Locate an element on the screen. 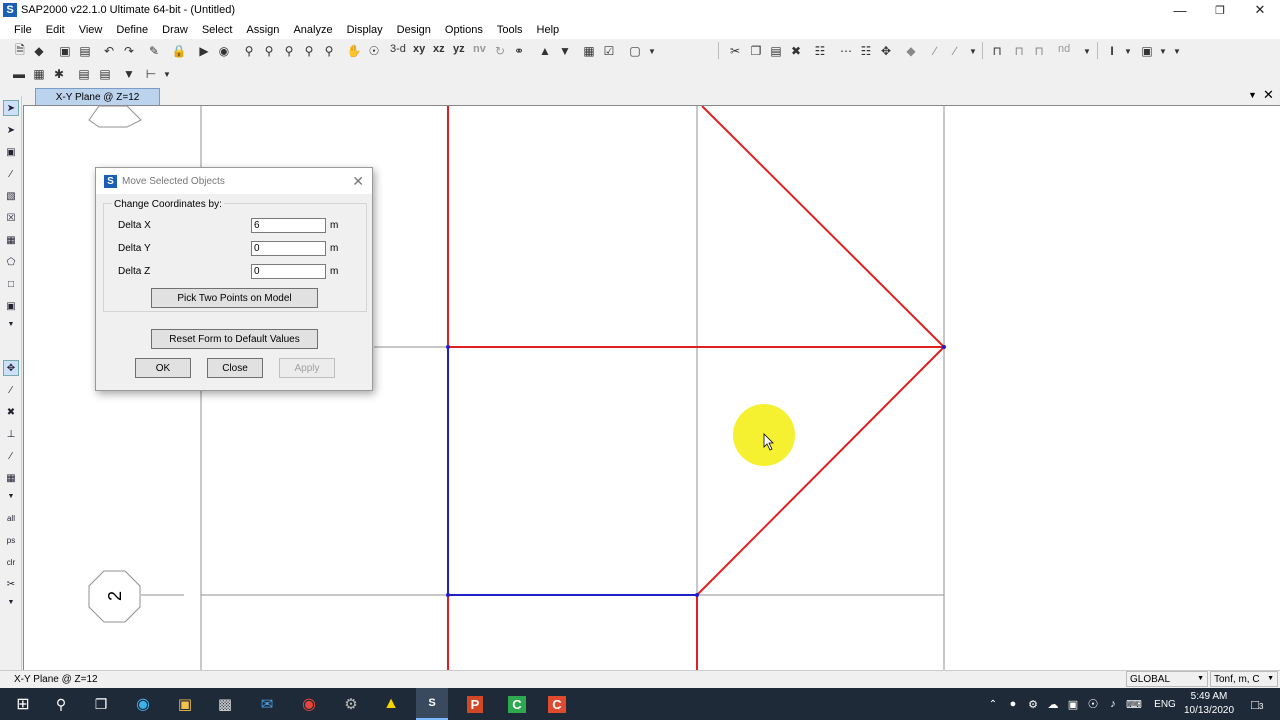 The height and width of the screenshot is (720, 1280). snap-ends-icon: ∕ is located at coordinates (11, 390).